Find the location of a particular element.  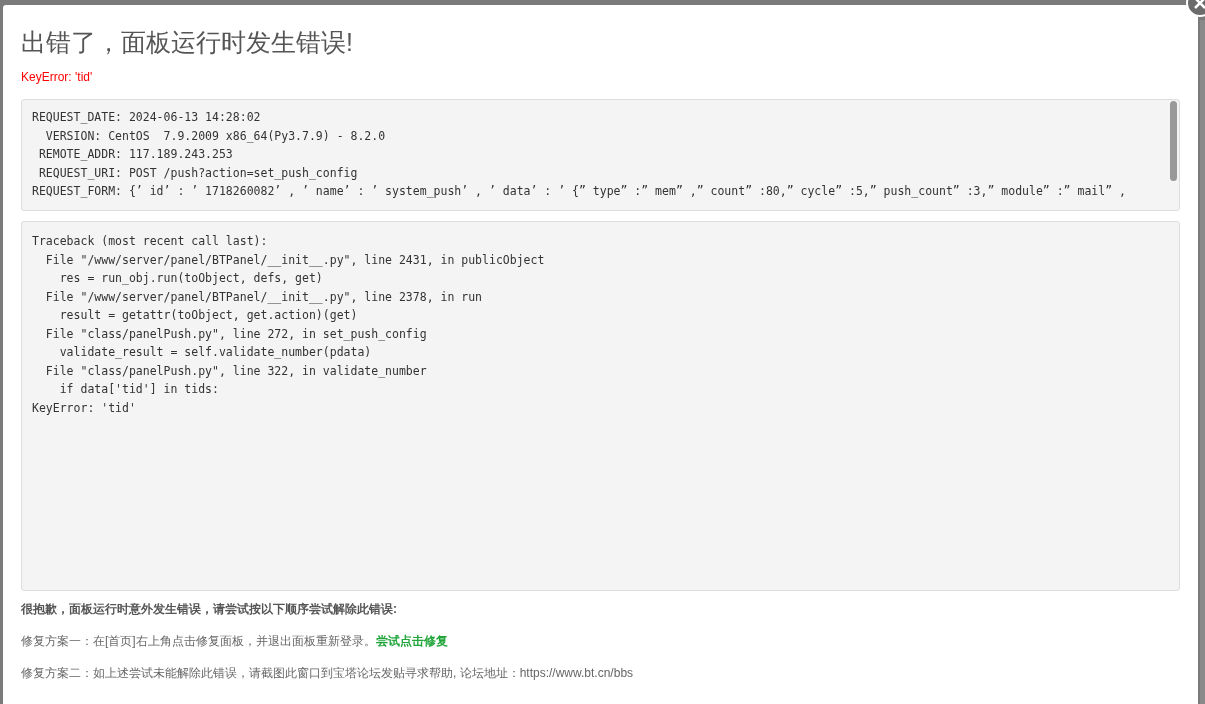

scrollbar-thumb is located at coordinates (1173, 141).